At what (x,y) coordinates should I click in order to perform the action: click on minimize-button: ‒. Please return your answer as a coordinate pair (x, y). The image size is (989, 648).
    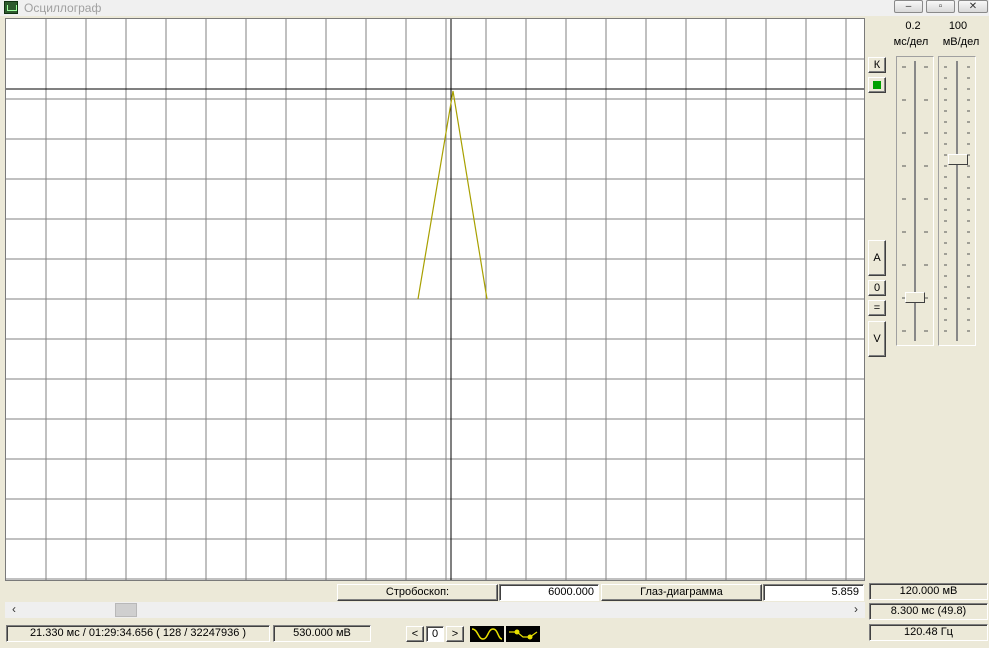
    Looking at the image, I should click on (908, 6).